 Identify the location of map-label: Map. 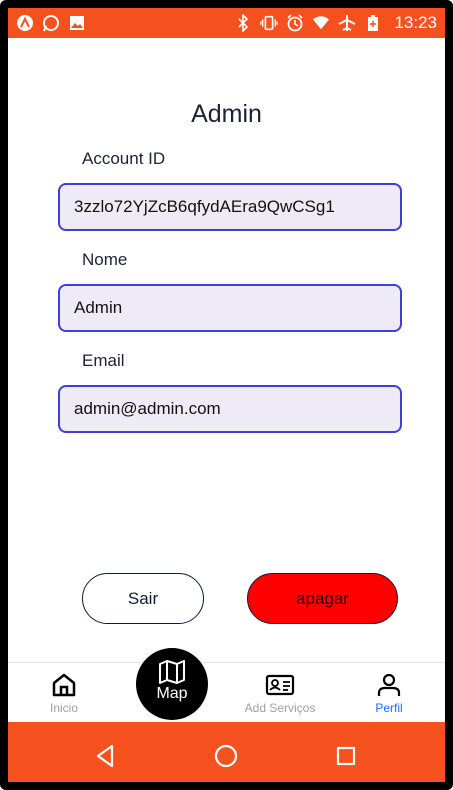
(172, 693).